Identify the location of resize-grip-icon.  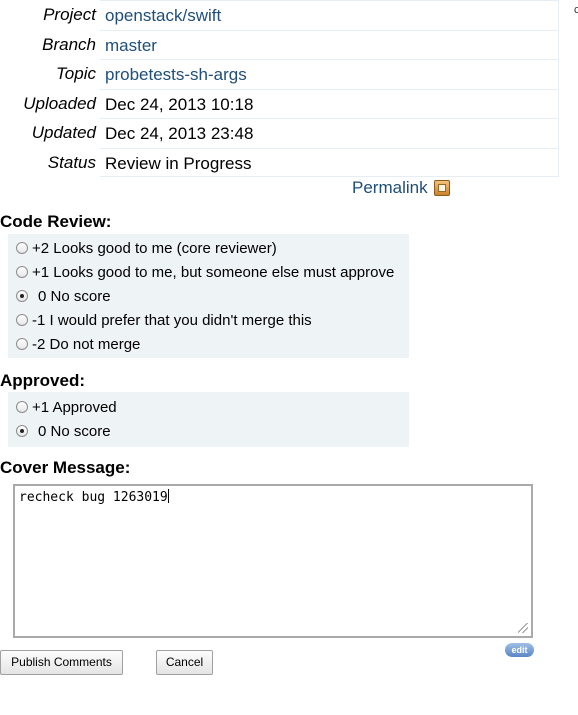
(523, 628).